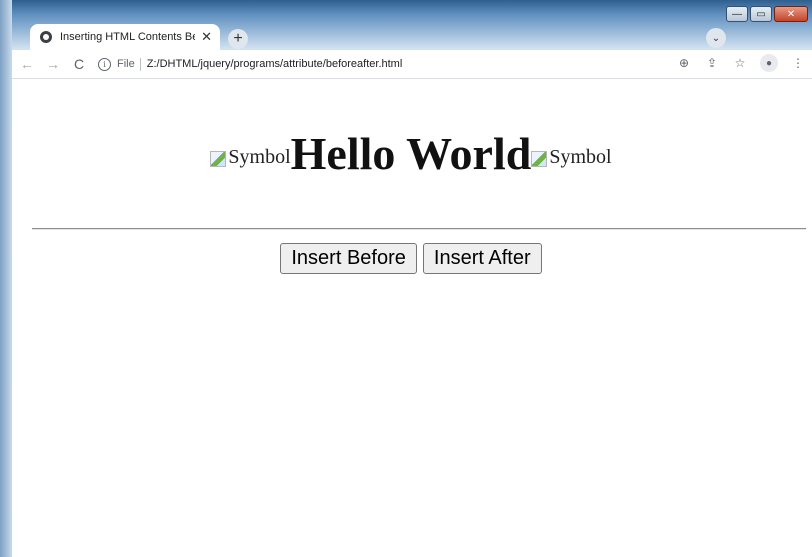 This screenshot has height=557, width=812. Describe the element at coordinates (580, 157) in the screenshot. I see `right-image-alt-text: Symbol` at that location.